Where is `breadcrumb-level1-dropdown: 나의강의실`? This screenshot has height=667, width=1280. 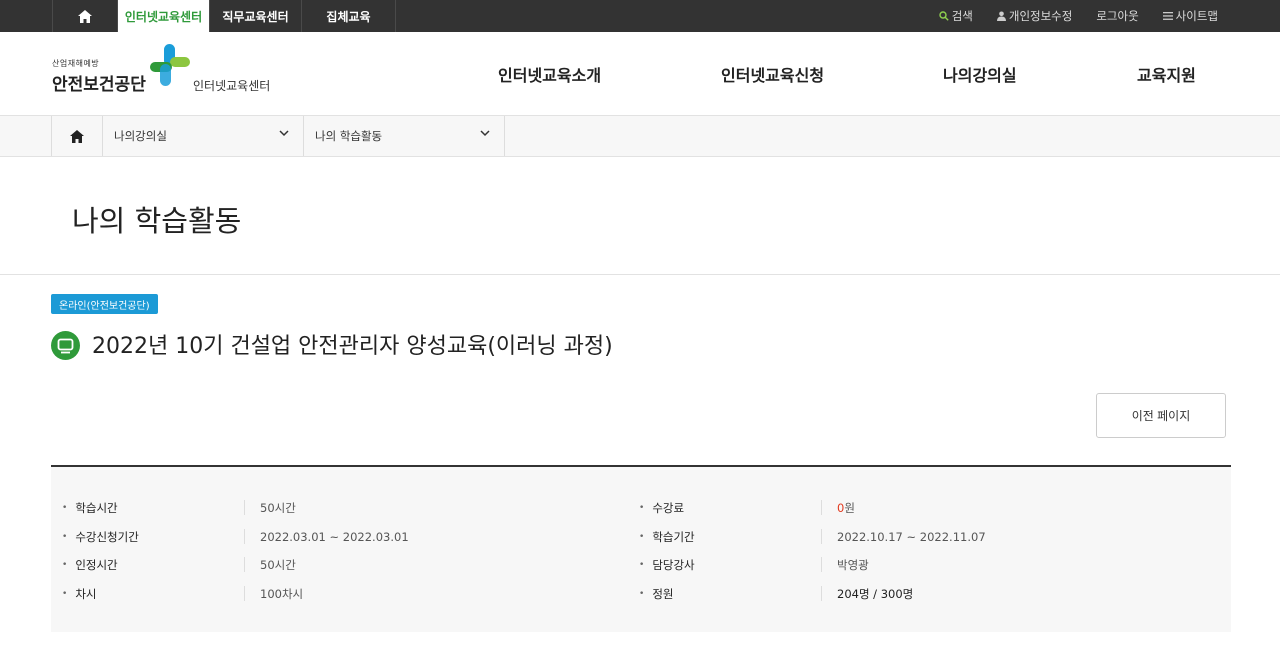
breadcrumb-level1-dropdown: 나의강의실 is located at coordinates (203, 136).